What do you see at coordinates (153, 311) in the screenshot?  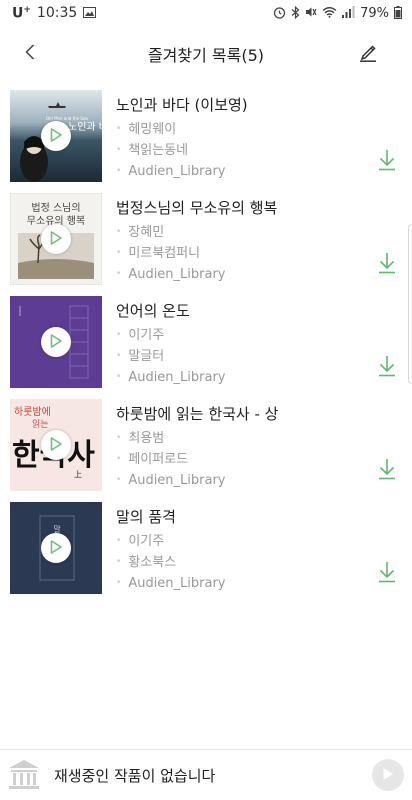 I see `book-title: 언어의 온도` at bounding box center [153, 311].